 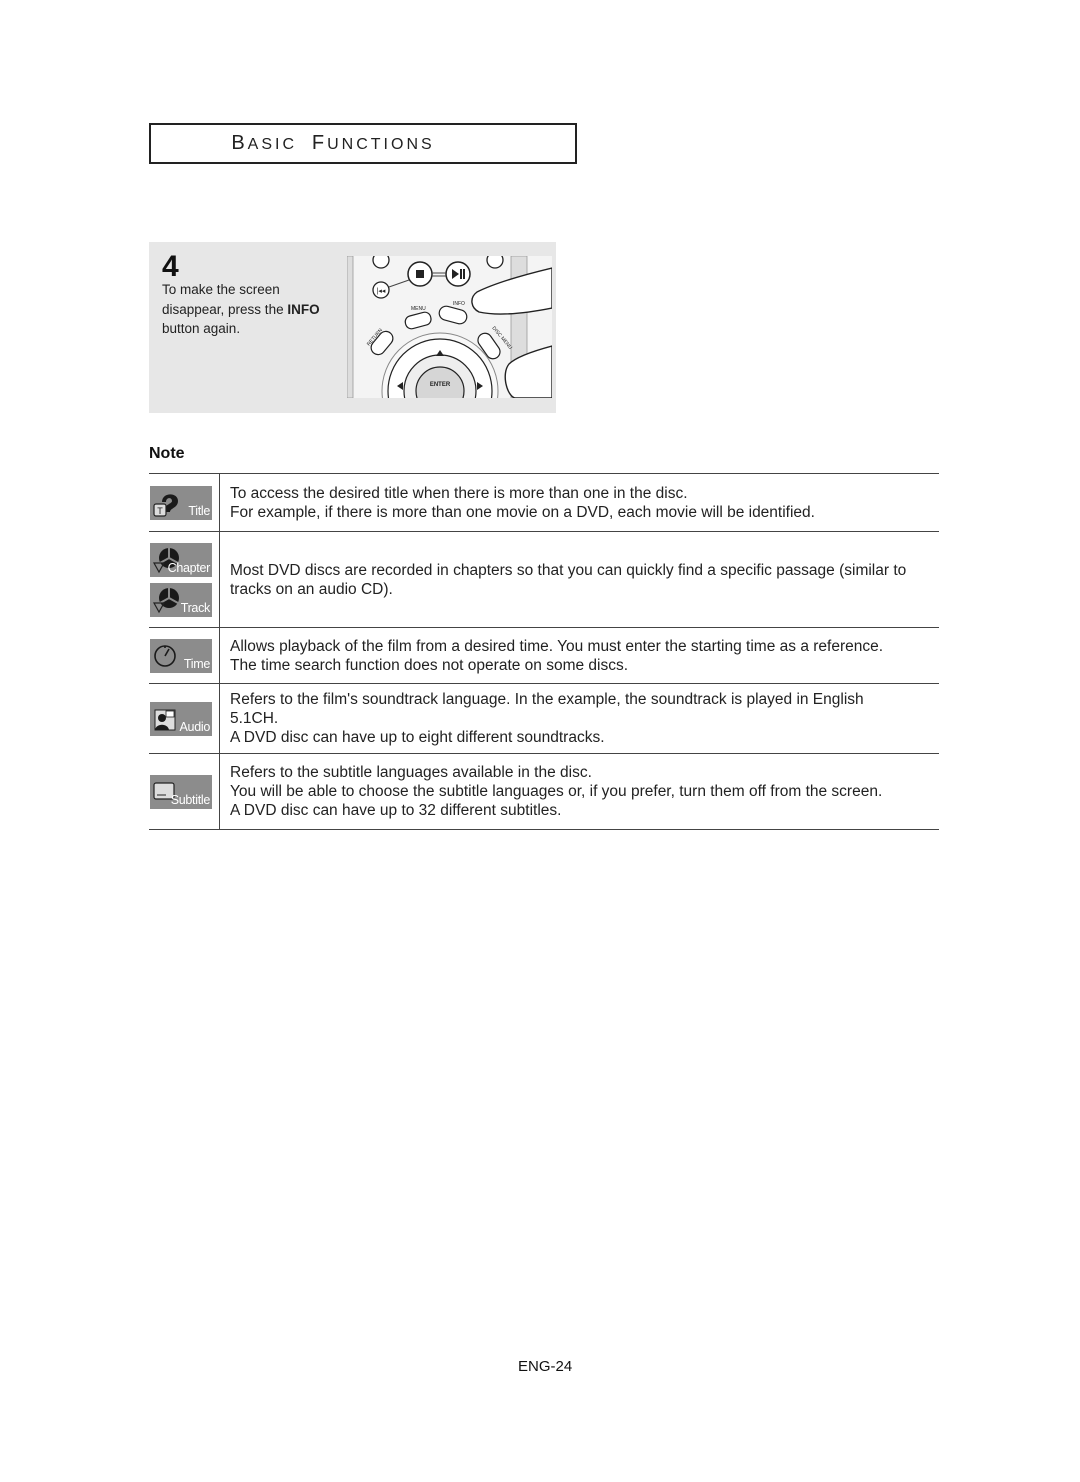 I want to click on play-pause-button, so click(x=458, y=274).